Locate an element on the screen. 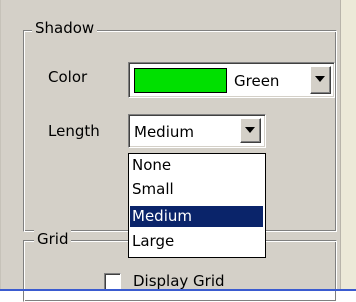 The image size is (356, 302). option-none: None is located at coordinates (196, 165).